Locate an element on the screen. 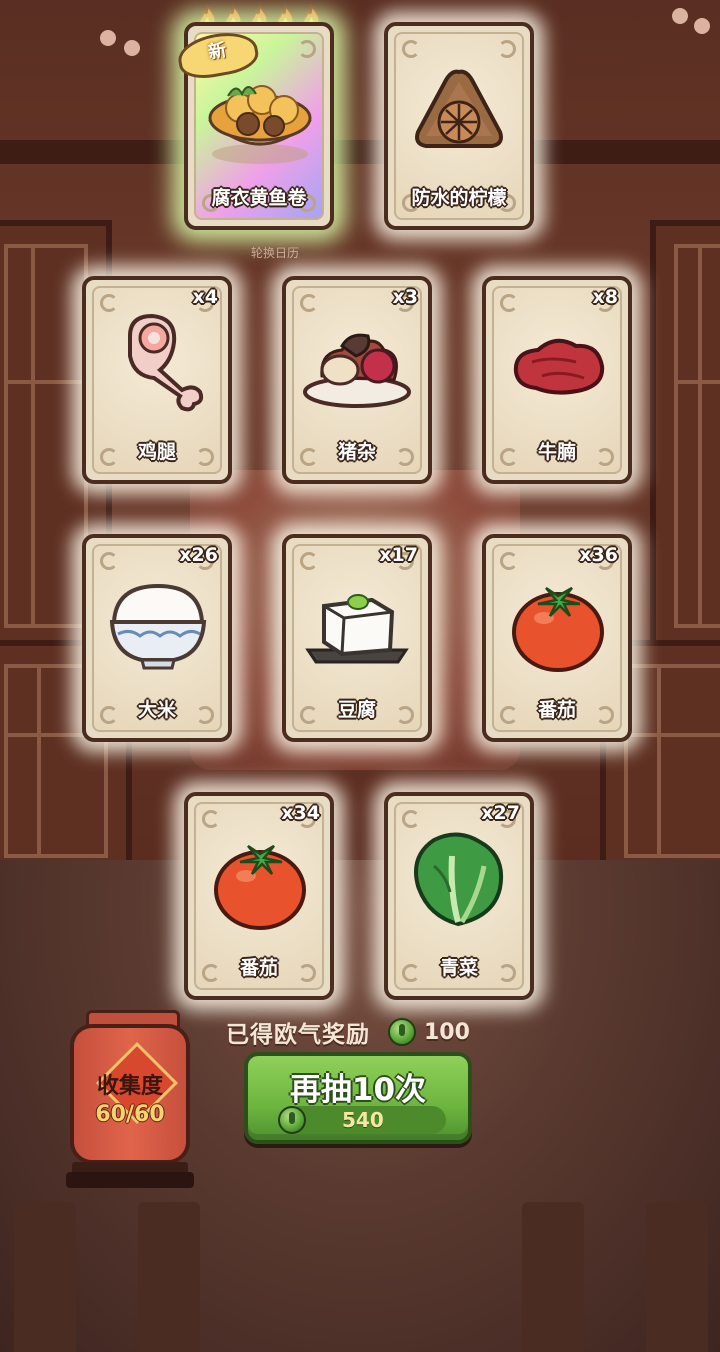  lantern-body: 收集度 60/60 is located at coordinates (130, 1094).